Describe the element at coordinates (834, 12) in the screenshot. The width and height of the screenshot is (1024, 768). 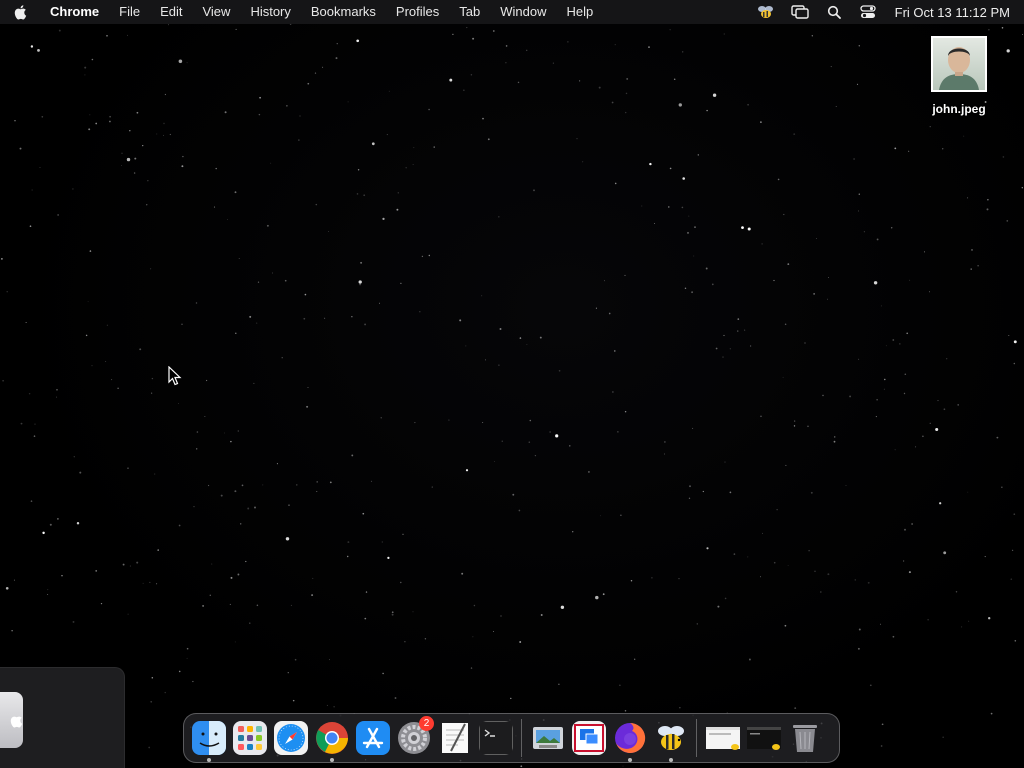
I see `spotlight-search-icon` at that location.